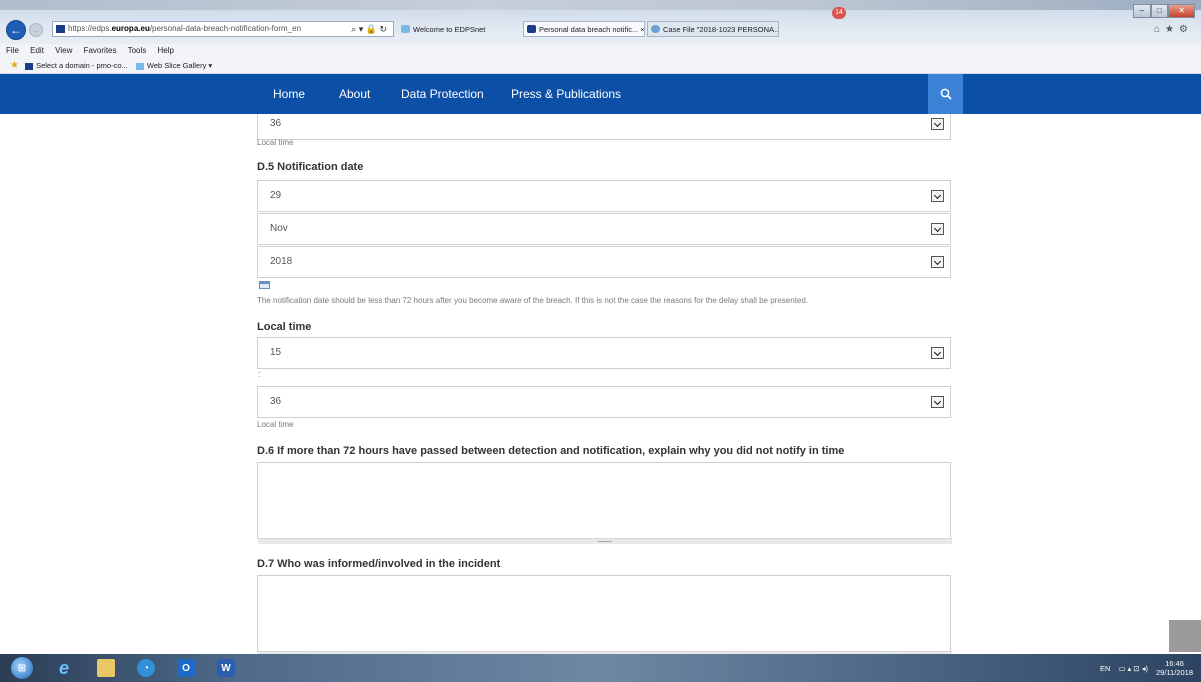 This screenshot has width=1201, height=682. What do you see at coordinates (100, 50) in the screenshot?
I see `menu-favorites: Favorites` at bounding box center [100, 50].